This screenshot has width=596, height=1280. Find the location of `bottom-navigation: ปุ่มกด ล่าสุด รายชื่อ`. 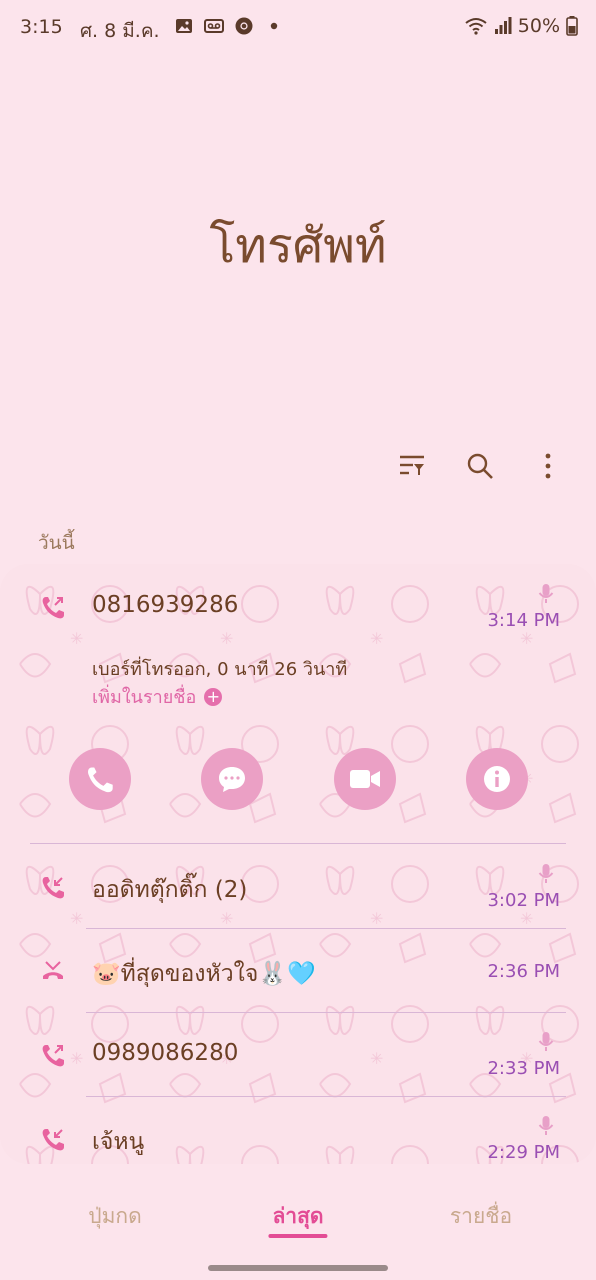

bottom-navigation: ปุ่มกด ล่าสุด รายชื่อ is located at coordinates (298, 1215).